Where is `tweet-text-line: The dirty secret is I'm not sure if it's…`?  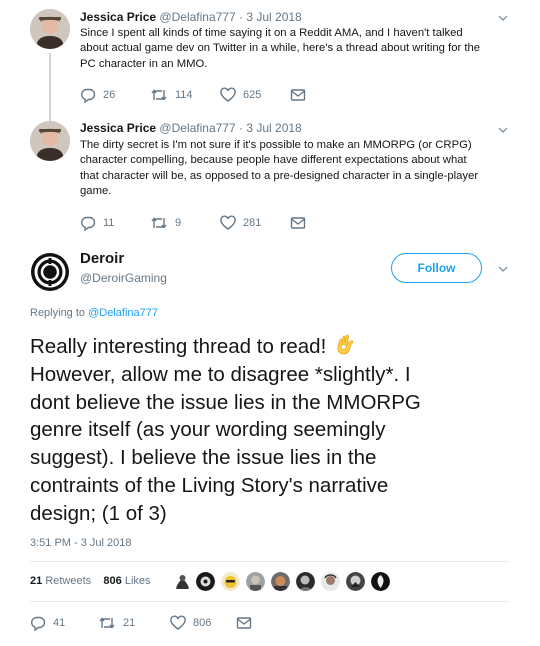 tweet-text-line: The dirty secret is I'm not sure if it's… is located at coordinates (276, 145).